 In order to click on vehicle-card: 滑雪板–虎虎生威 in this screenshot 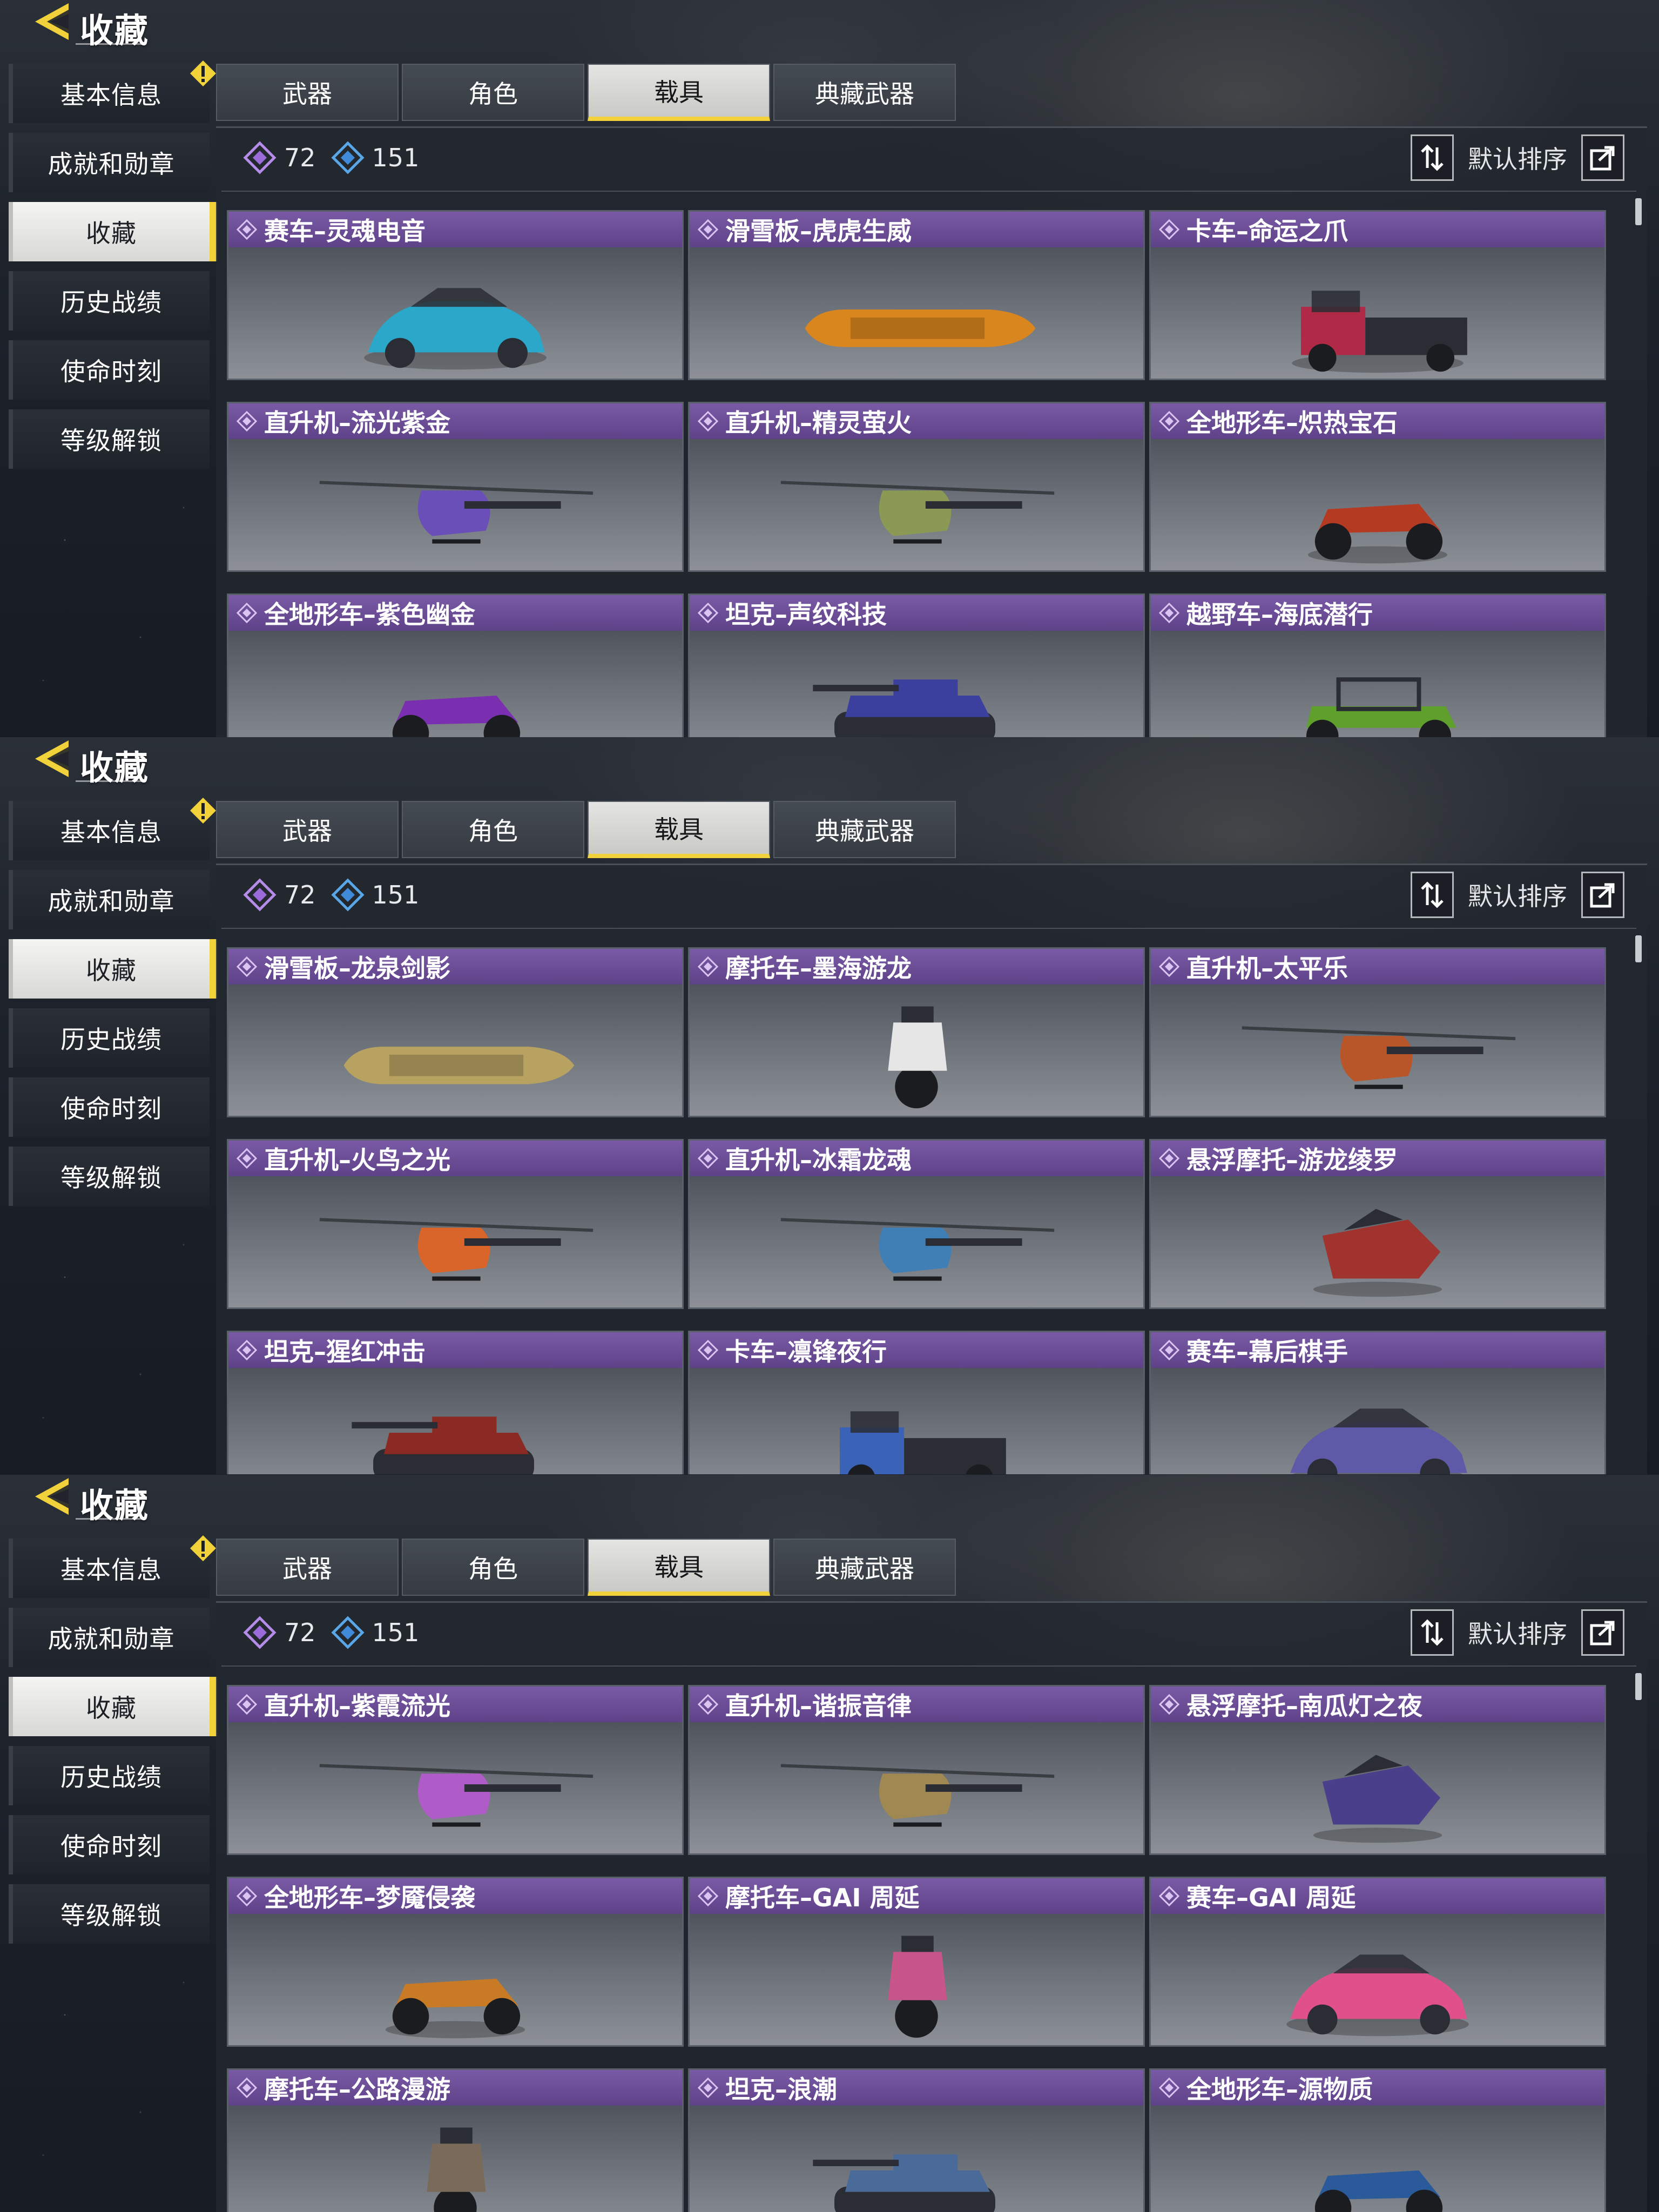, I will do `click(916, 295)`.